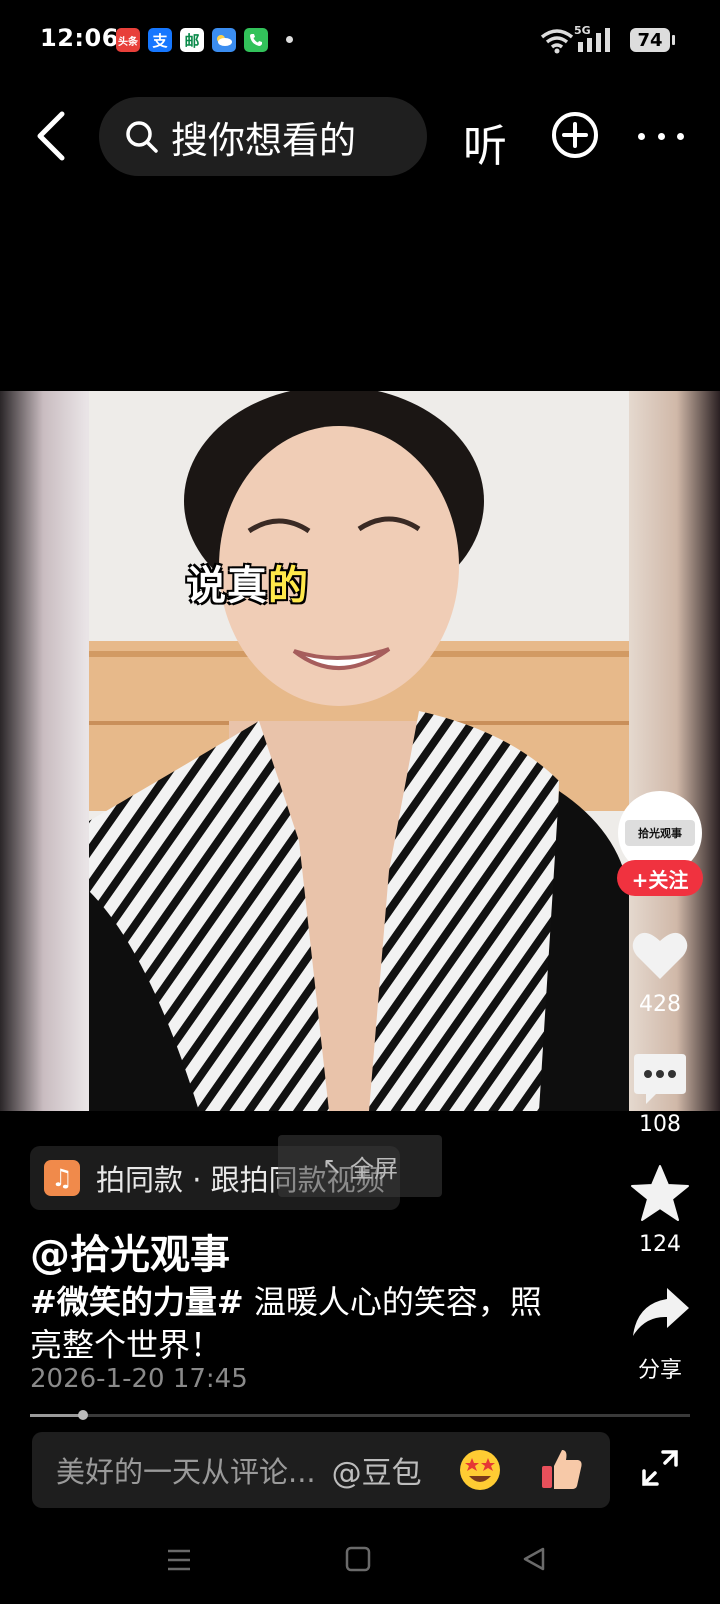 The image size is (720, 1604). I want to click on share-arrow-icon, so click(661, 1312).